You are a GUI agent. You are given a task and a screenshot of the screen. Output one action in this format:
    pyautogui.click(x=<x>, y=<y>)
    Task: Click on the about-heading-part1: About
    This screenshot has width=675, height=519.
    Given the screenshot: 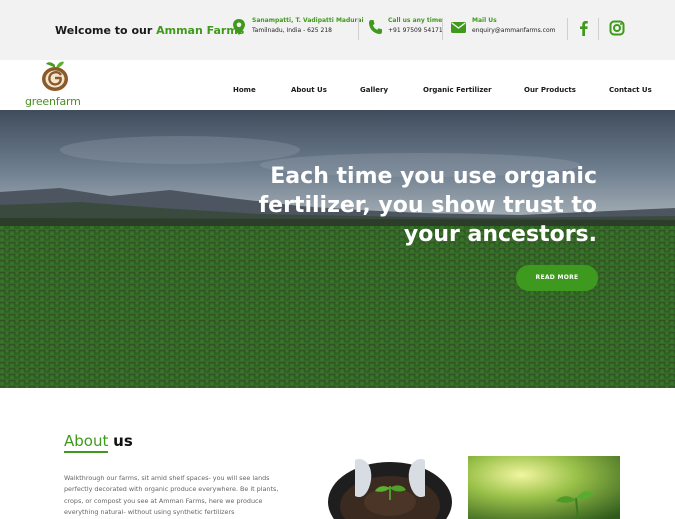 What is the action you would take?
    pyautogui.click(x=86, y=441)
    